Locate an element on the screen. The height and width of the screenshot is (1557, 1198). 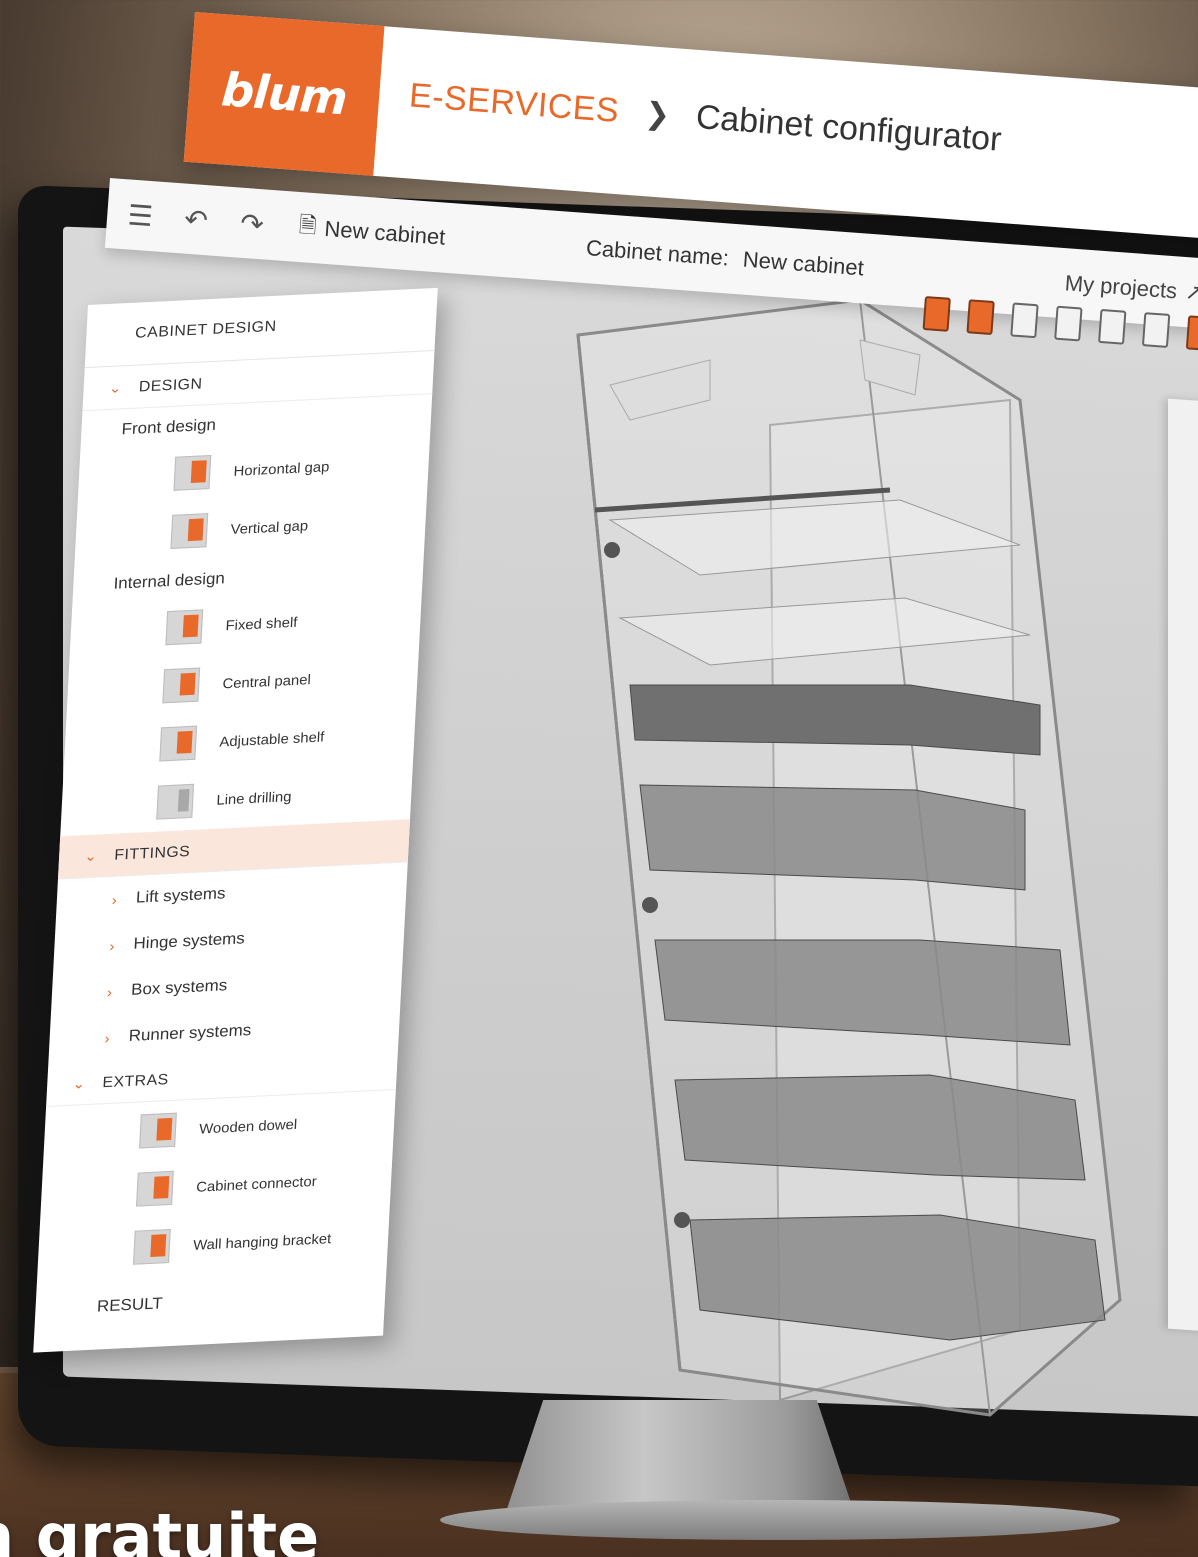
page-title: Cabinet configurator is located at coordinates (848, 128).